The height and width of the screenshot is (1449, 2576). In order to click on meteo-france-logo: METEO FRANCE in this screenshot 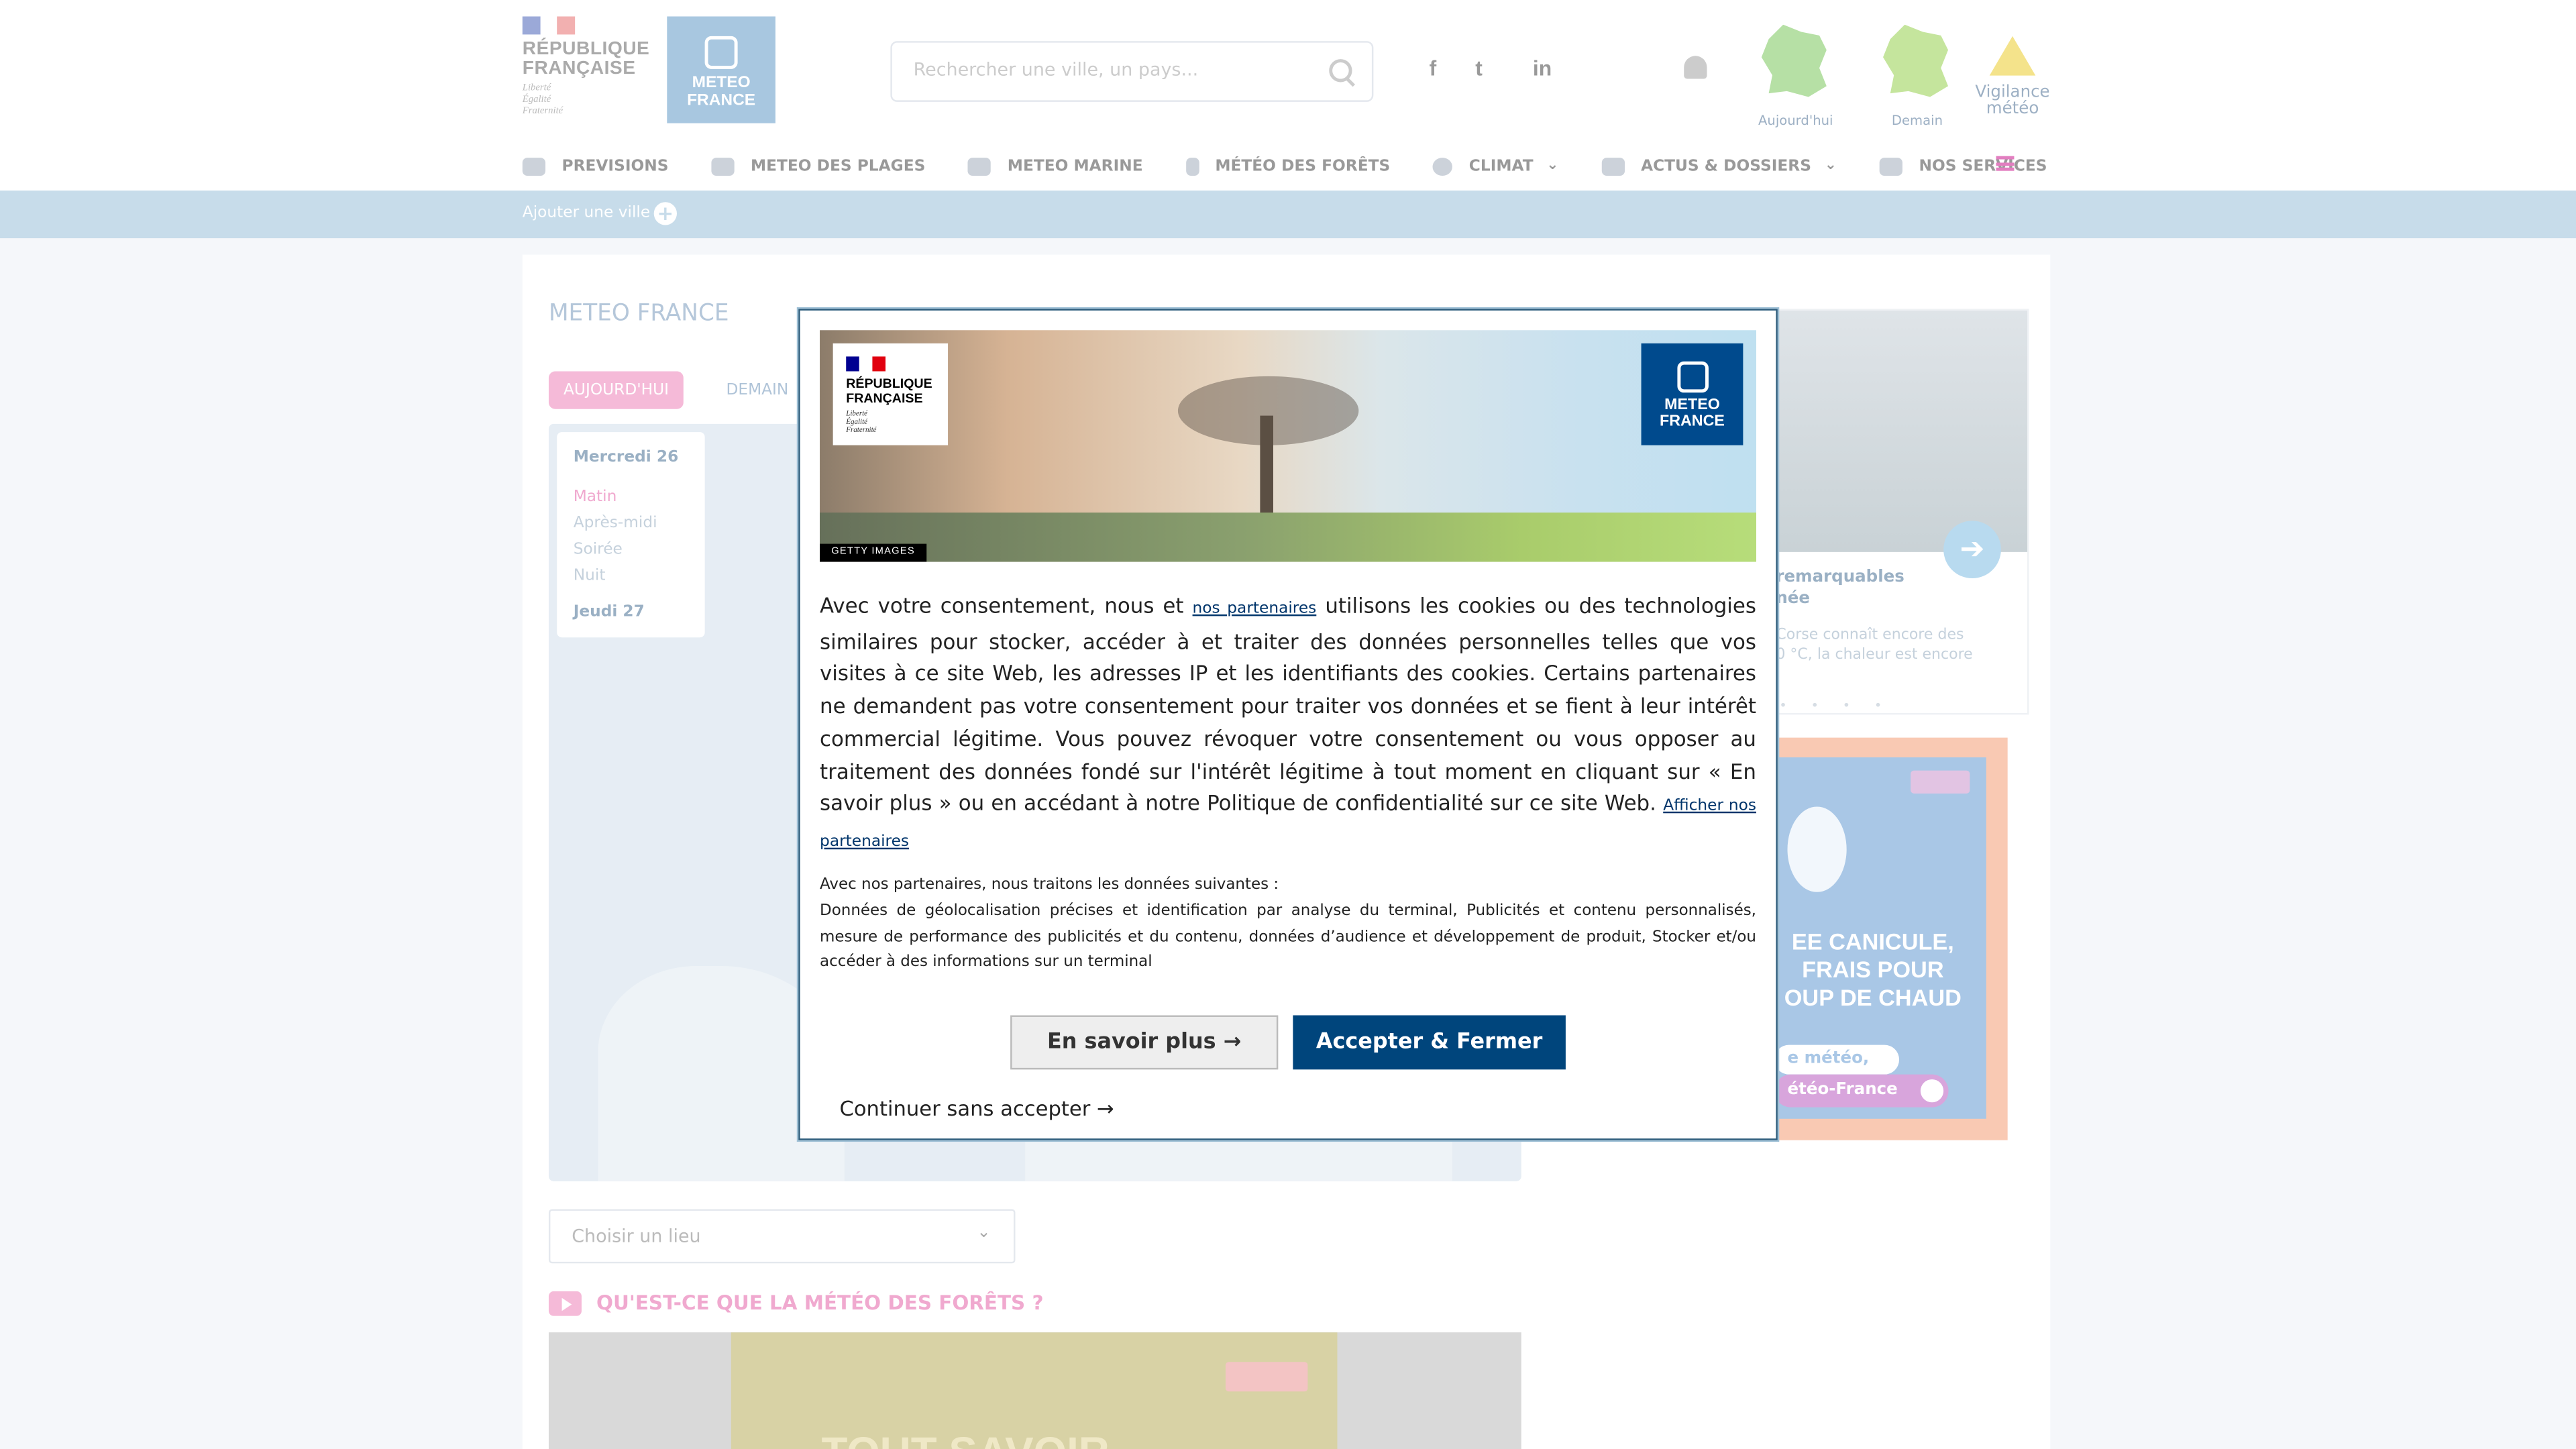, I will do `click(1692, 394)`.